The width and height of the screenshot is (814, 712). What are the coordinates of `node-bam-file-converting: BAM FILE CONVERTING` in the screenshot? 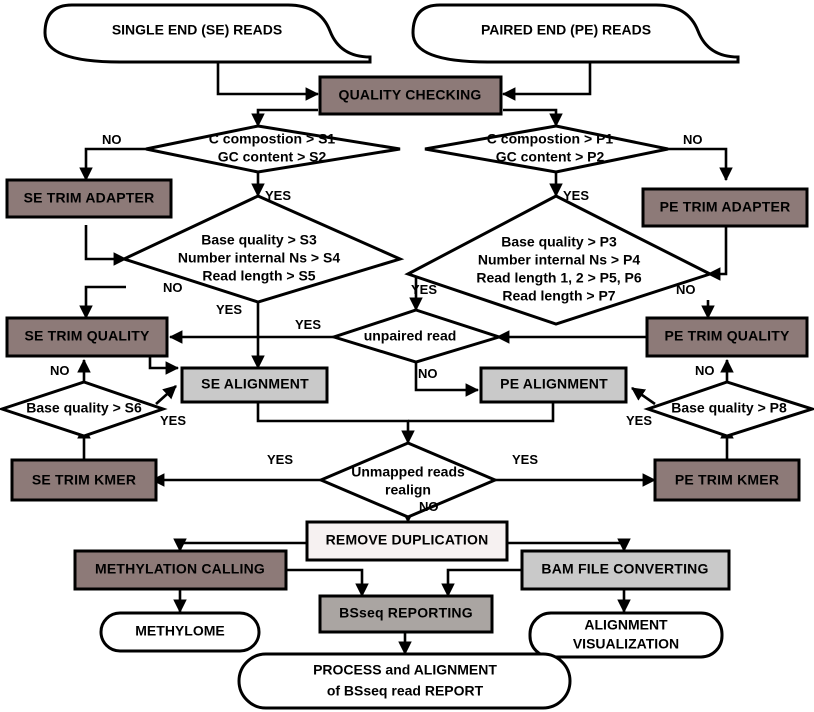 It's located at (625, 570).